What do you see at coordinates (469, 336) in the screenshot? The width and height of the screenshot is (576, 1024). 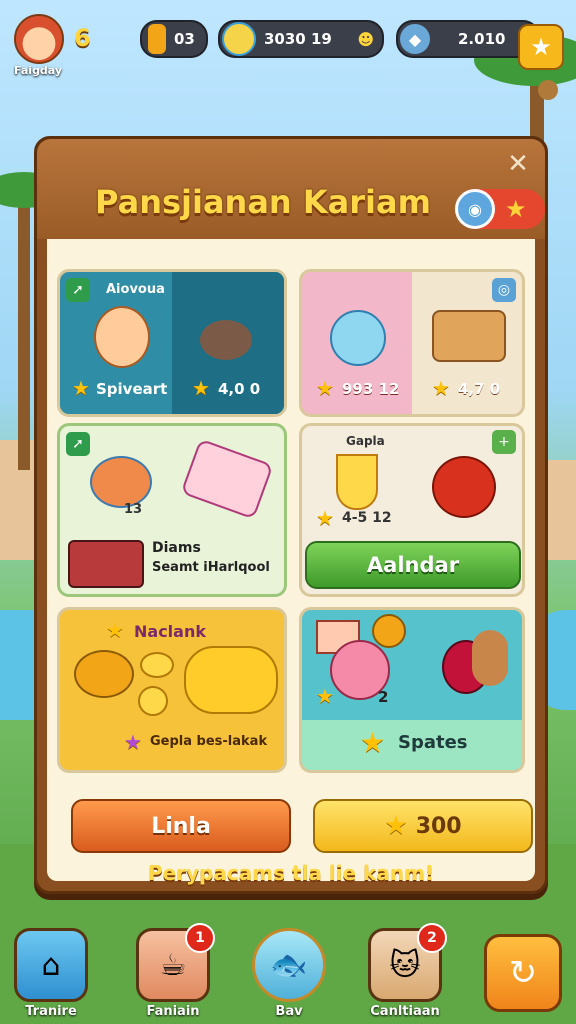 I see `bread-icon` at bounding box center [469, 336].